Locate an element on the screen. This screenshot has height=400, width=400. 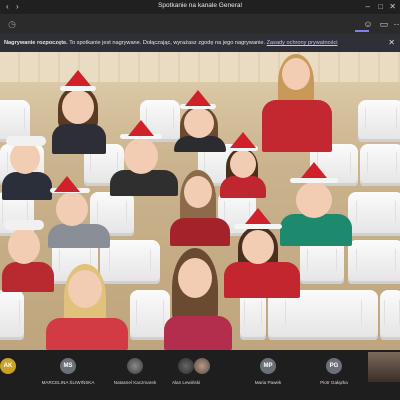
participant-tile: MS MARCELINA ŚLIWIŃSKA is located at coordinates (68, 378).